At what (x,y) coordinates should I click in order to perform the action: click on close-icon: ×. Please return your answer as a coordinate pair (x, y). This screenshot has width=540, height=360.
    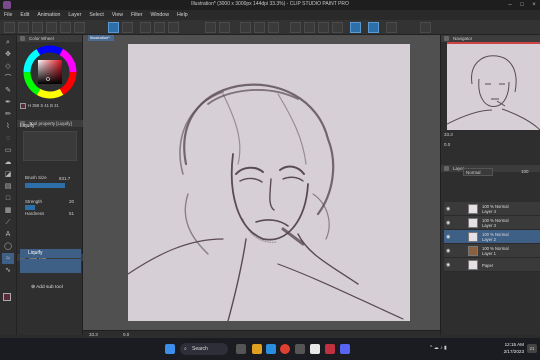
    Looking at the image, I should click on (534, 5).